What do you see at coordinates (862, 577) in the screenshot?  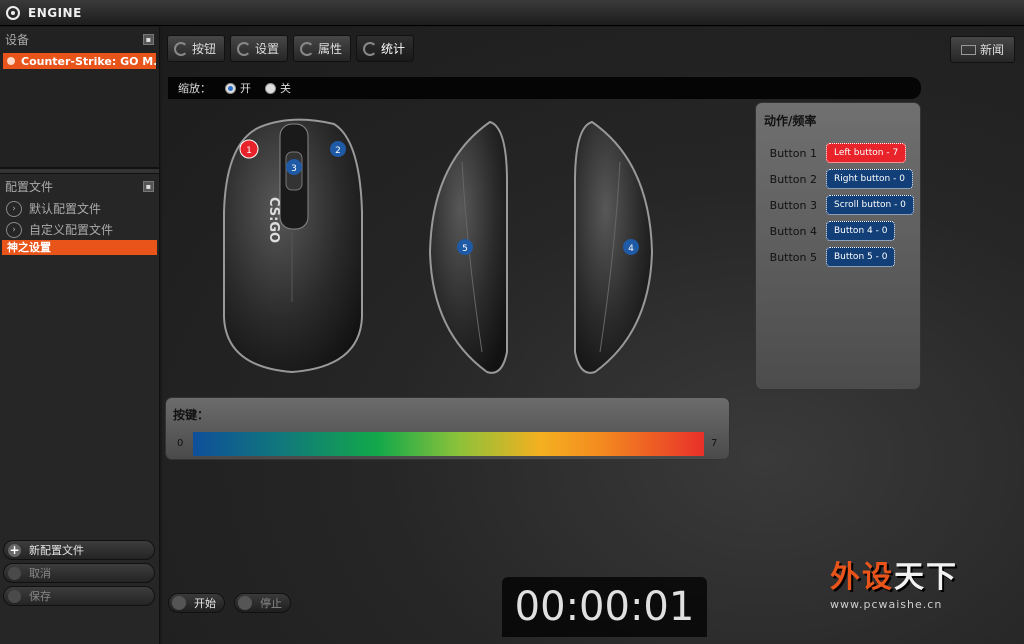 I see `watermark-part1: 外设` at bounding box center [862, 577].